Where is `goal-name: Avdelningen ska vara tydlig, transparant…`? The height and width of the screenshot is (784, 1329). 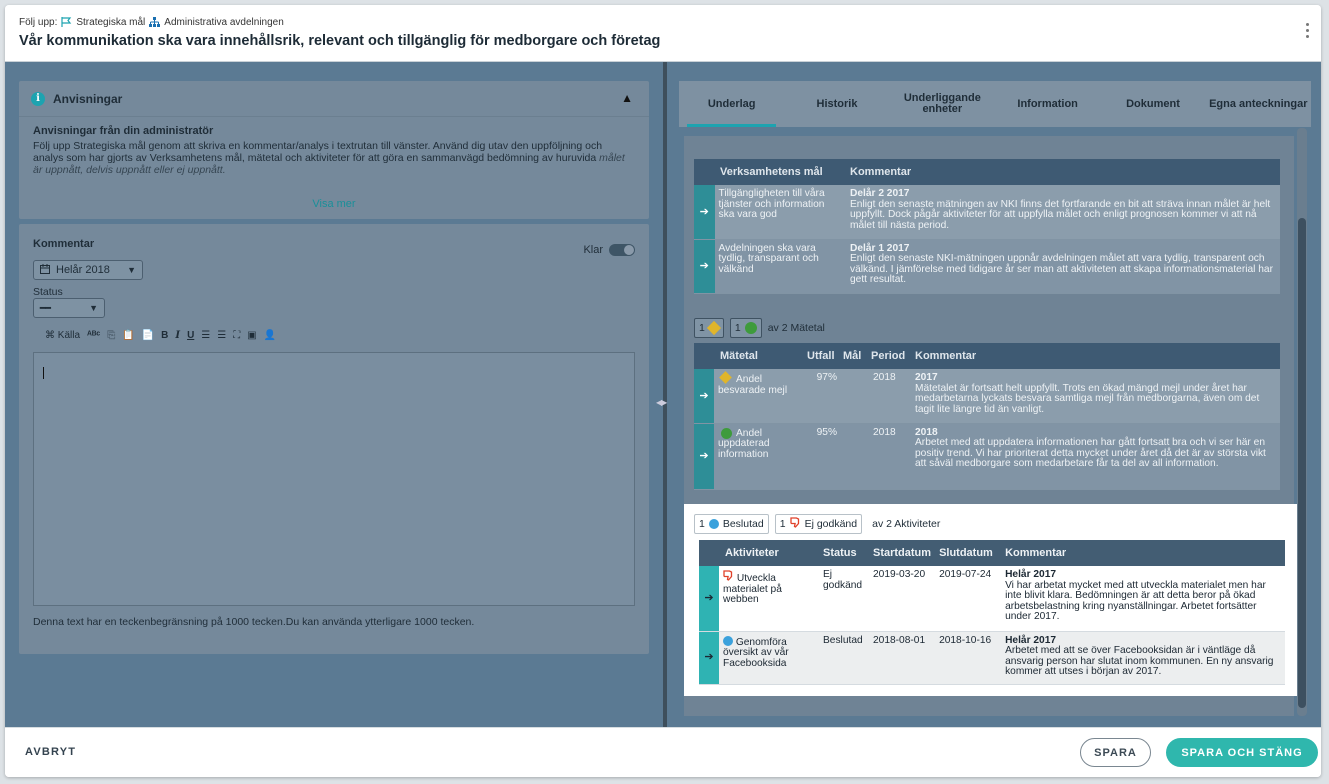
goal-name: Avdelningen ska vara tydlig, transparant… is located at coordinates (780, 266).